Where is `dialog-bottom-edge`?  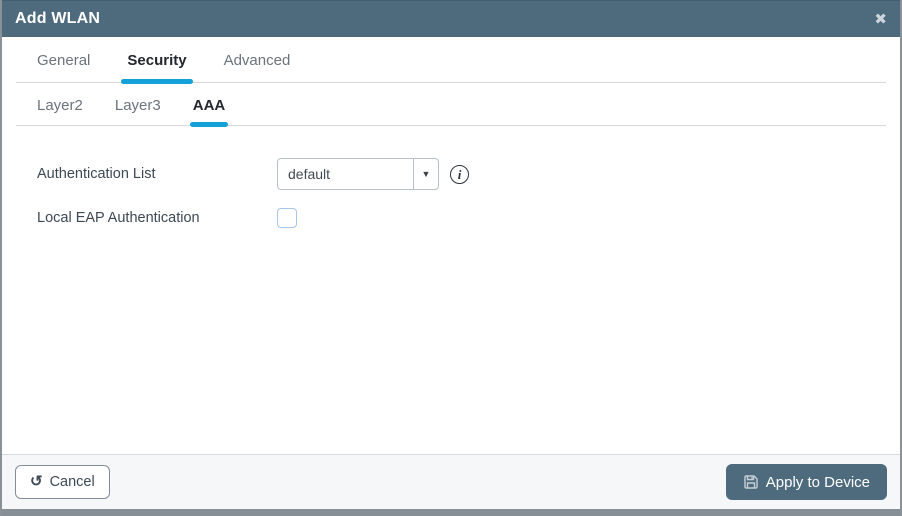 dialog-bottom-edge is located at coordinates (451, 512).